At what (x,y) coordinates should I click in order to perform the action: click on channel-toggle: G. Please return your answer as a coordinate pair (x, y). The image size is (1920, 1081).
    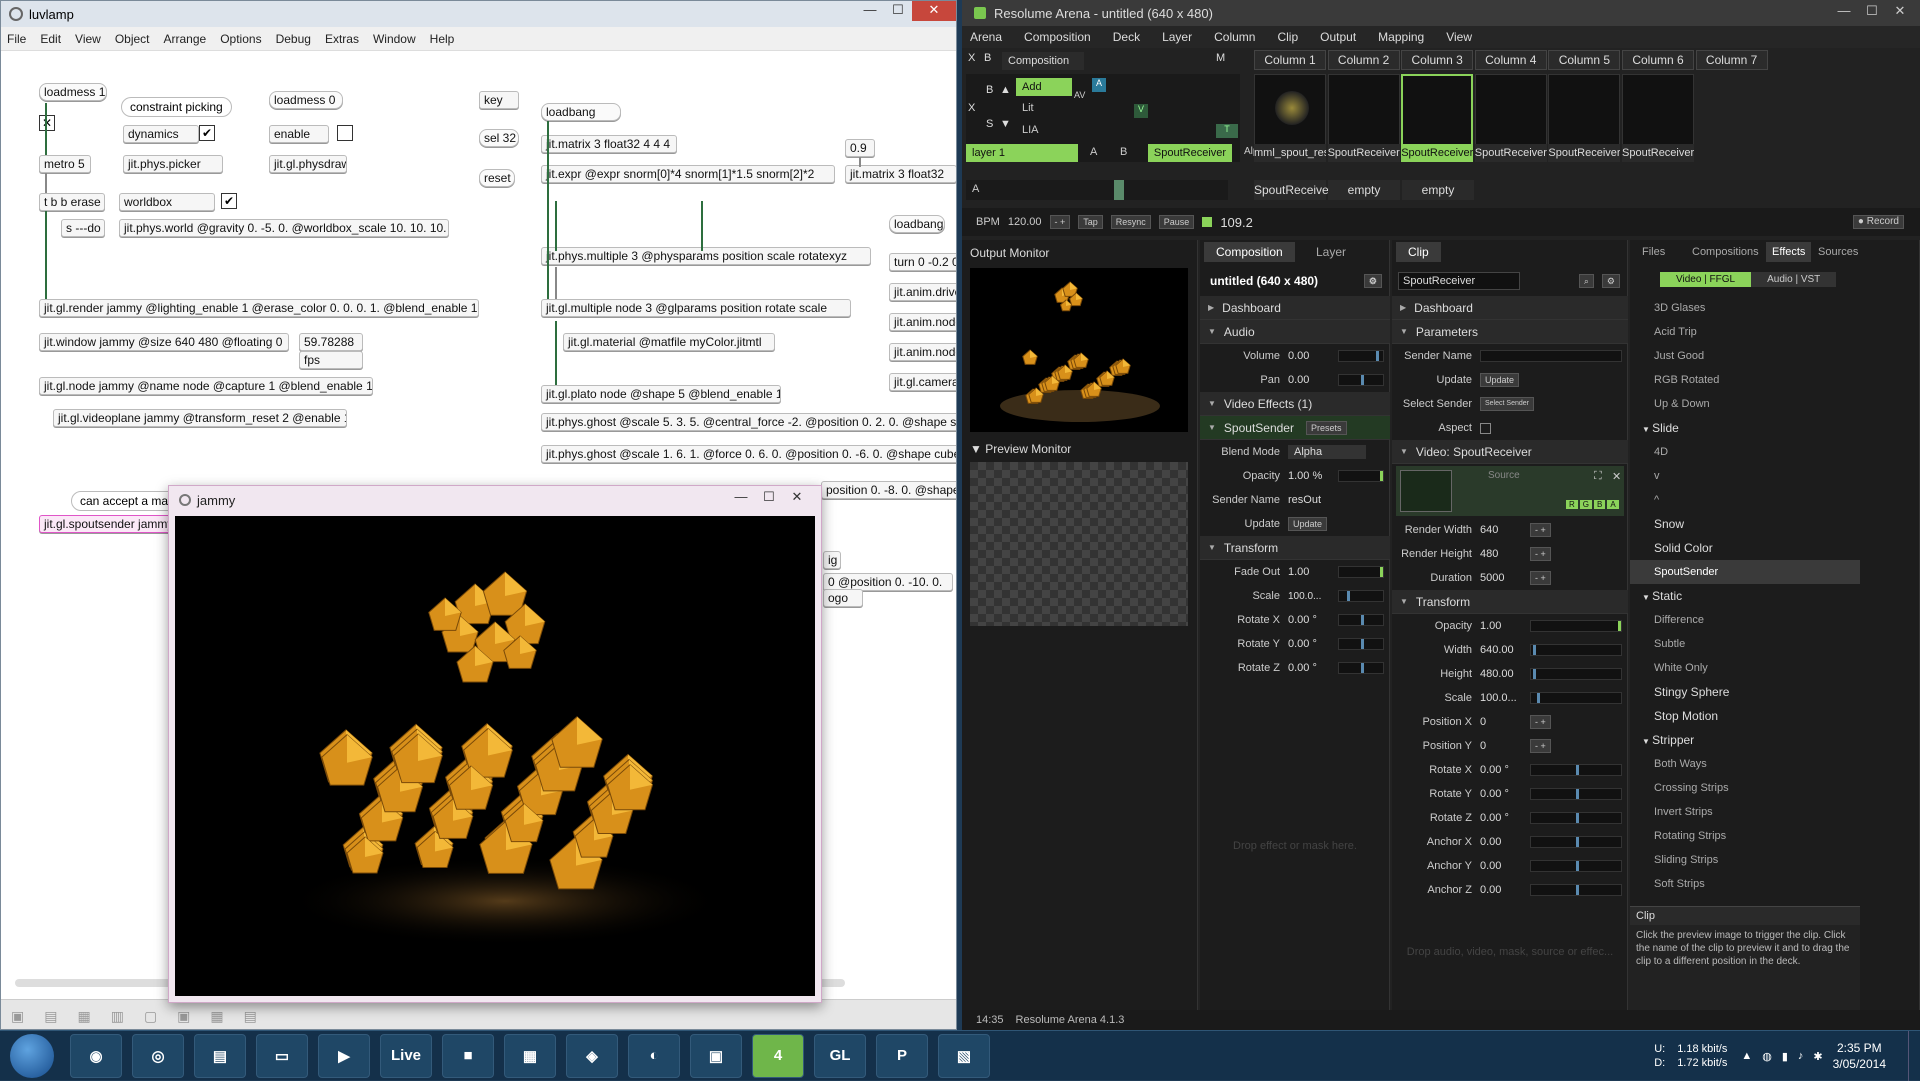
    Looking at the image, I should click on (1586, 504).